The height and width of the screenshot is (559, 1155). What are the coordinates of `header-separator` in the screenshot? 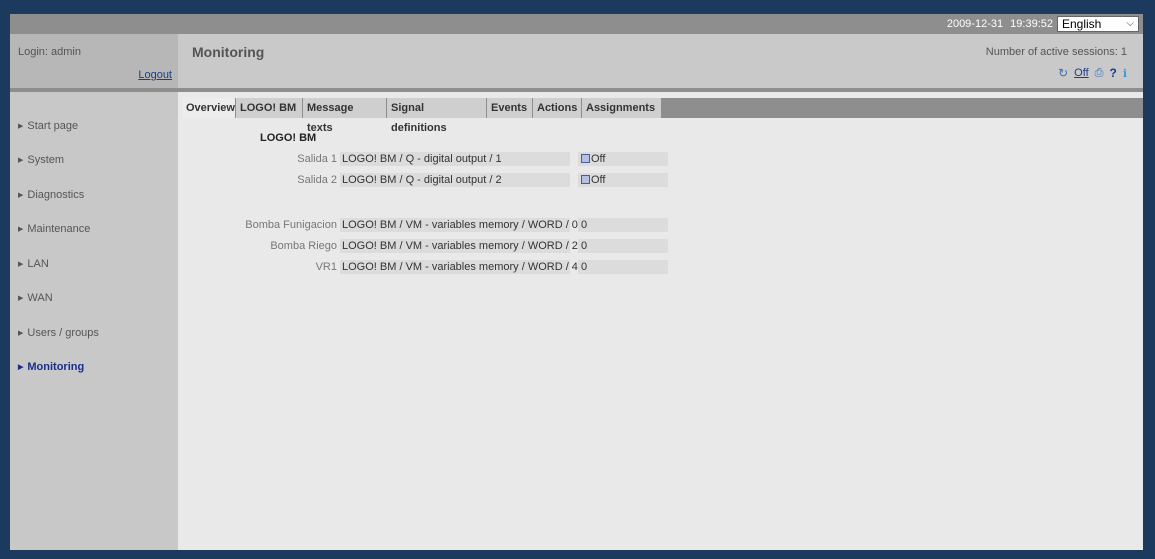 It's located at (576, 90).